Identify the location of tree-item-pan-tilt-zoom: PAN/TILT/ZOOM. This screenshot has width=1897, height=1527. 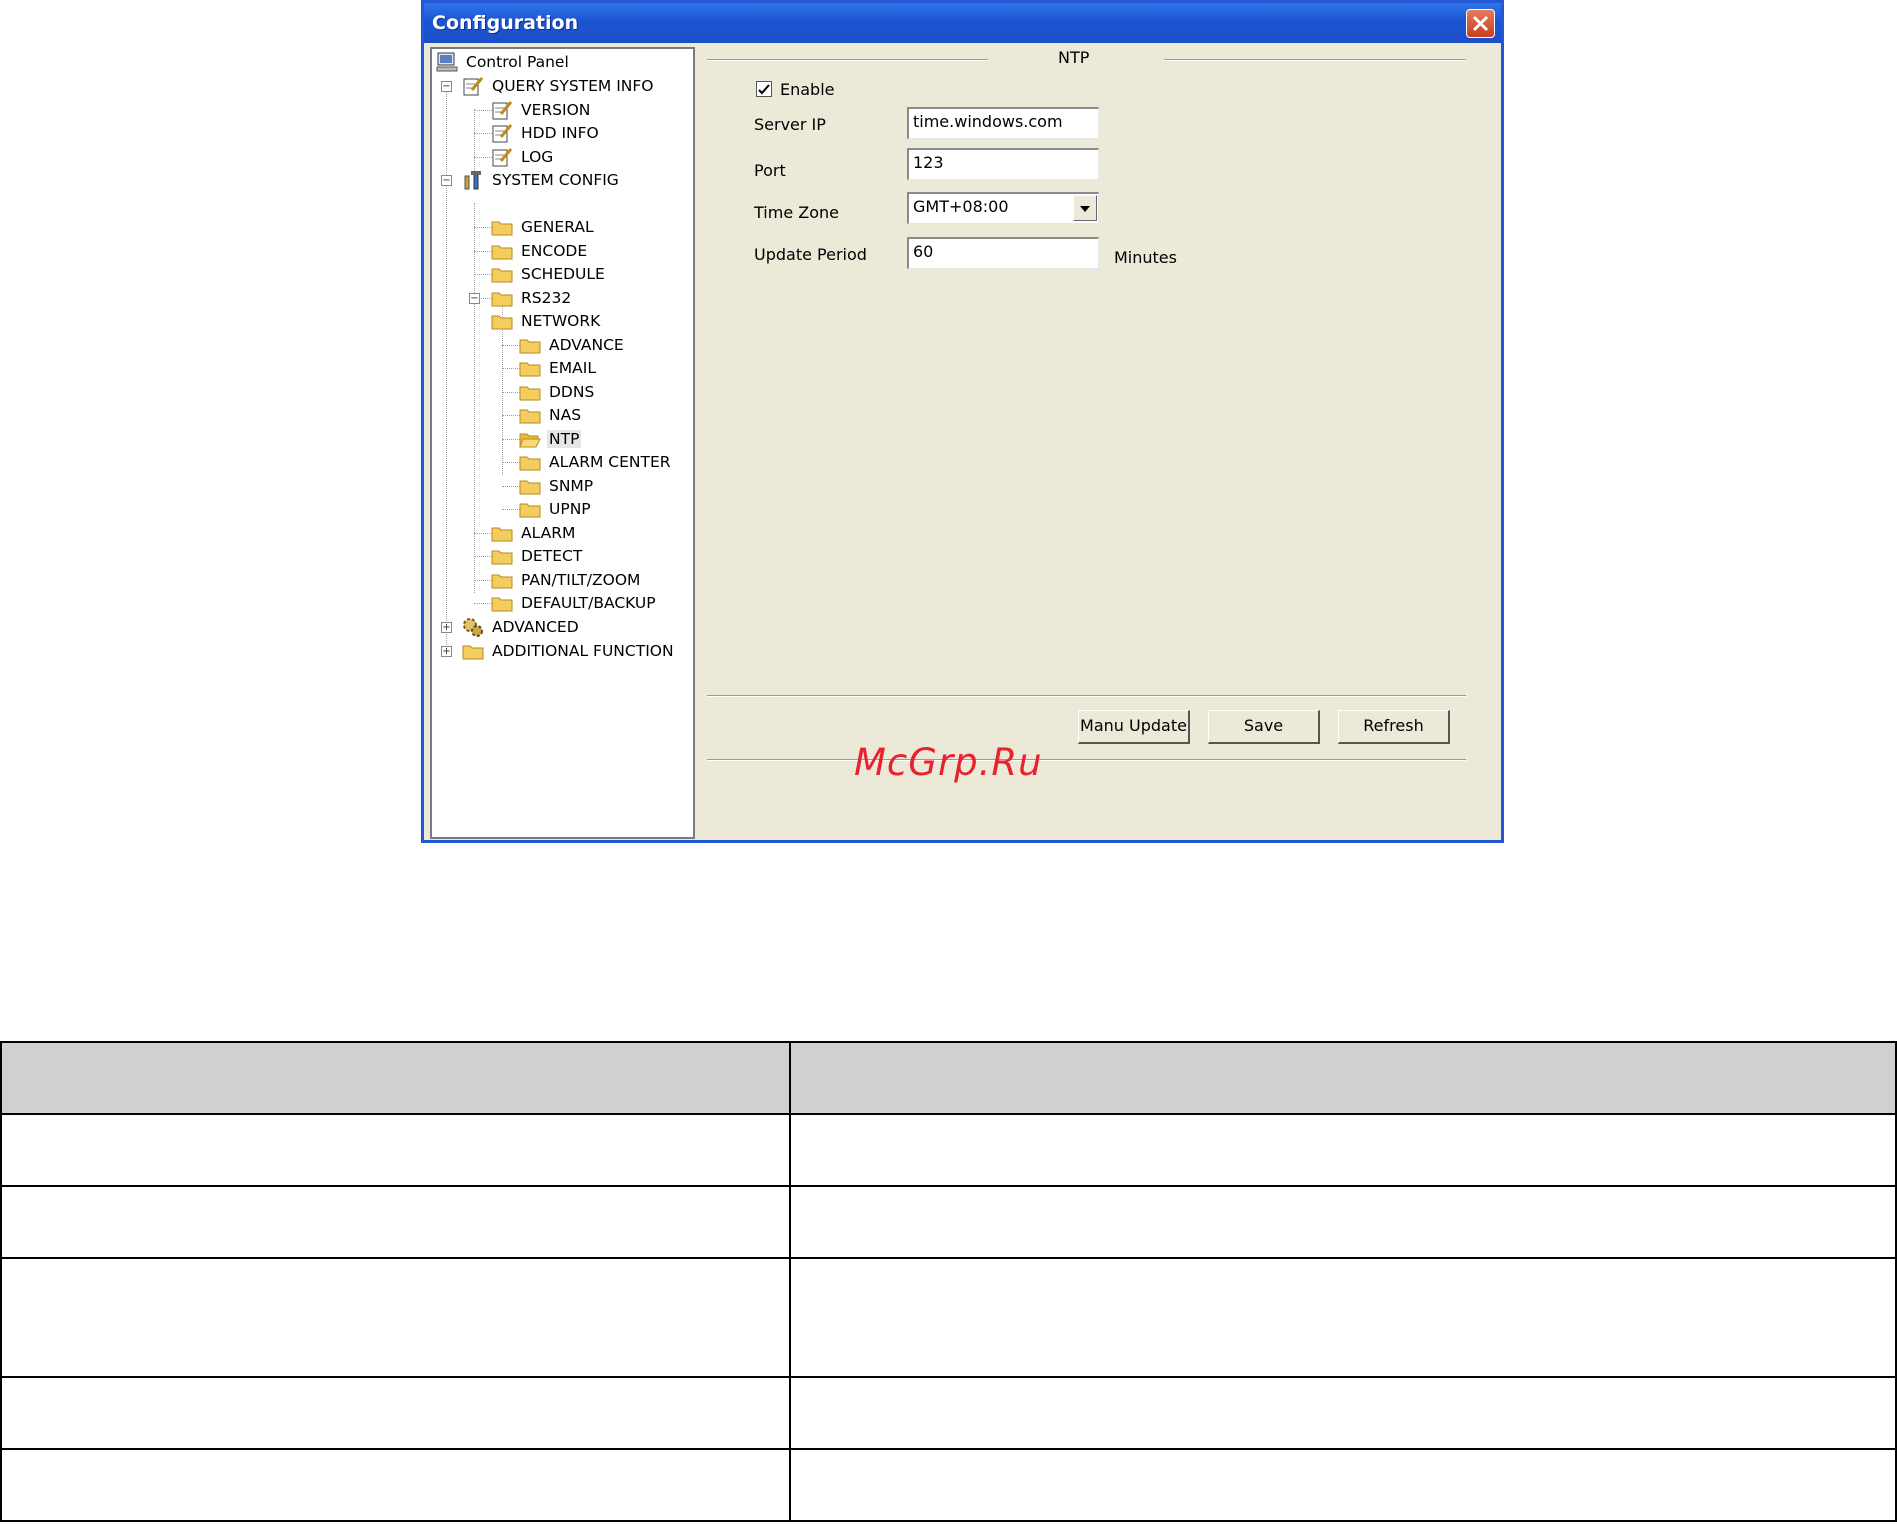
(566, 580).